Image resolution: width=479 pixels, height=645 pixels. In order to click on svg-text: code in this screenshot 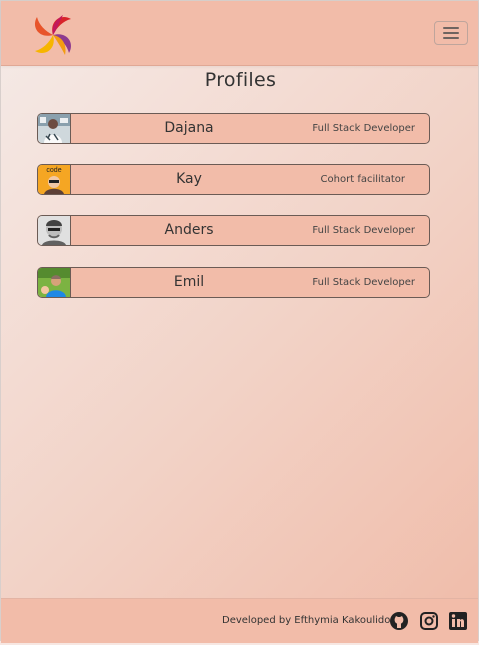, I will do `click(53, 170)`.